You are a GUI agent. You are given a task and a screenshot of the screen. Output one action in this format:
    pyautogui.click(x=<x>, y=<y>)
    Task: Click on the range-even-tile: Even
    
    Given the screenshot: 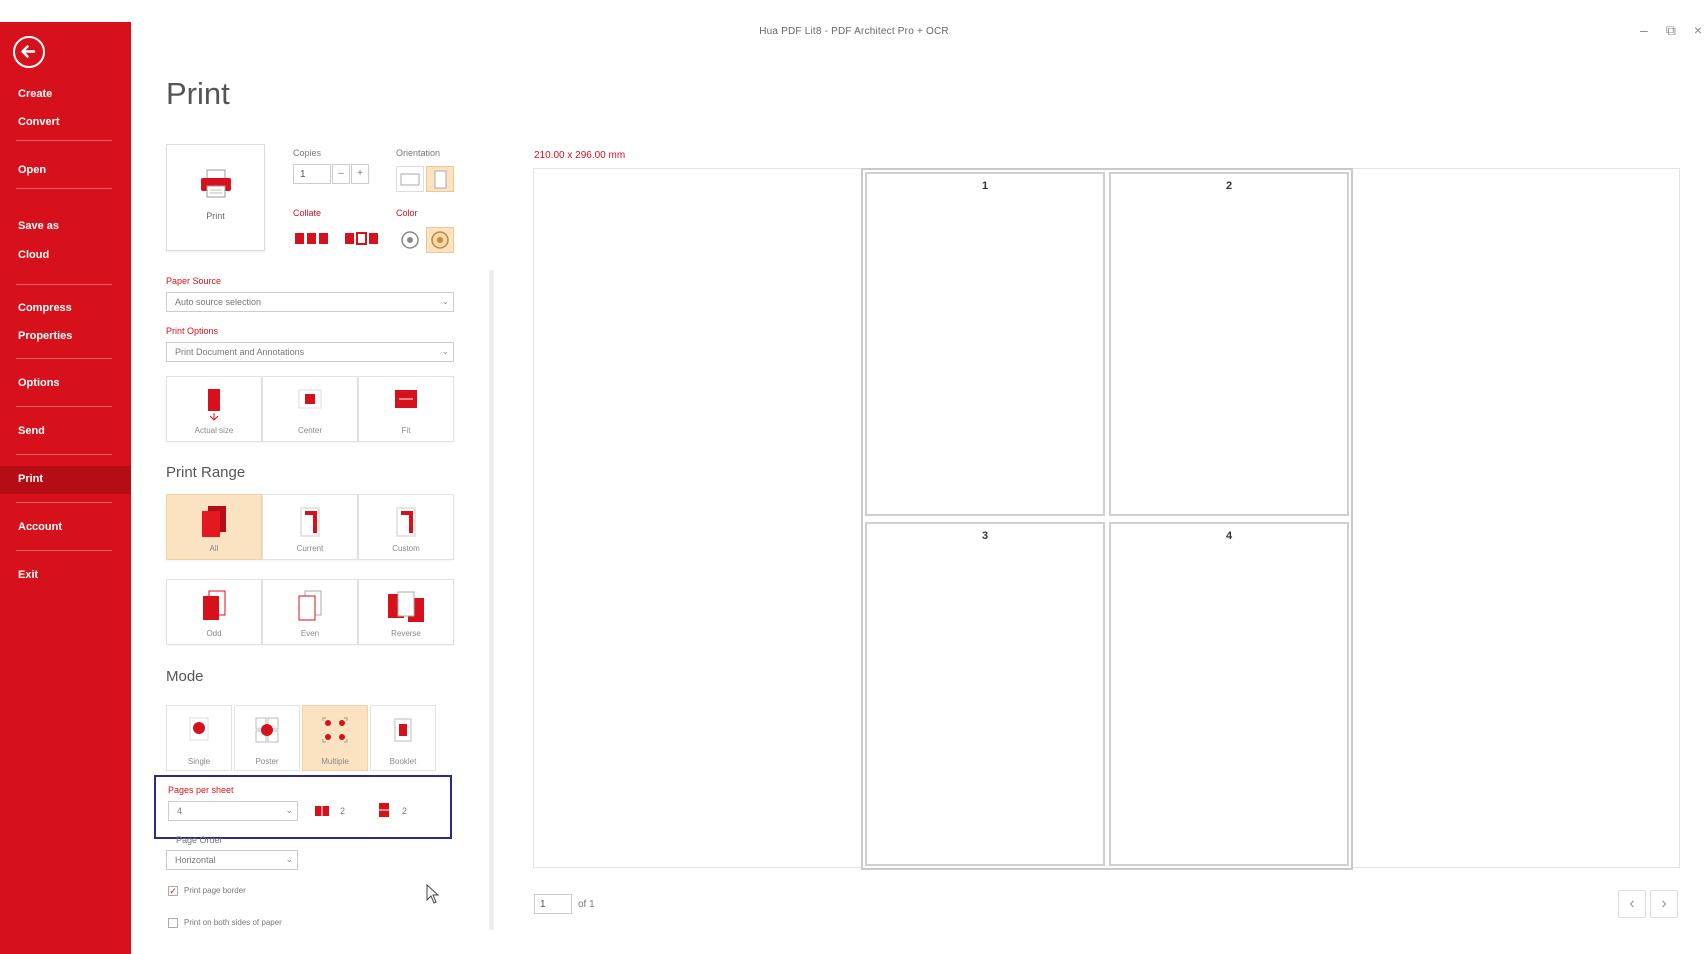 What is the action you would take?
    pyautogui.click(x=310, y=612)
    